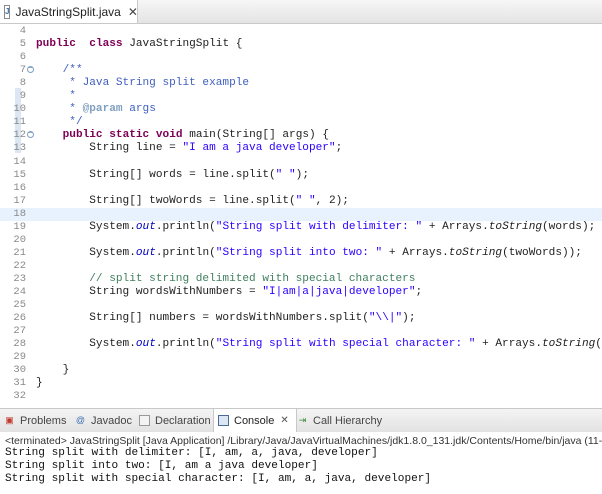 This screenshot has height=494, width=602. What do you see at coordinates (56, 96) in the screenshot?
I see `code-text: *` at bounding box center [56, 96].